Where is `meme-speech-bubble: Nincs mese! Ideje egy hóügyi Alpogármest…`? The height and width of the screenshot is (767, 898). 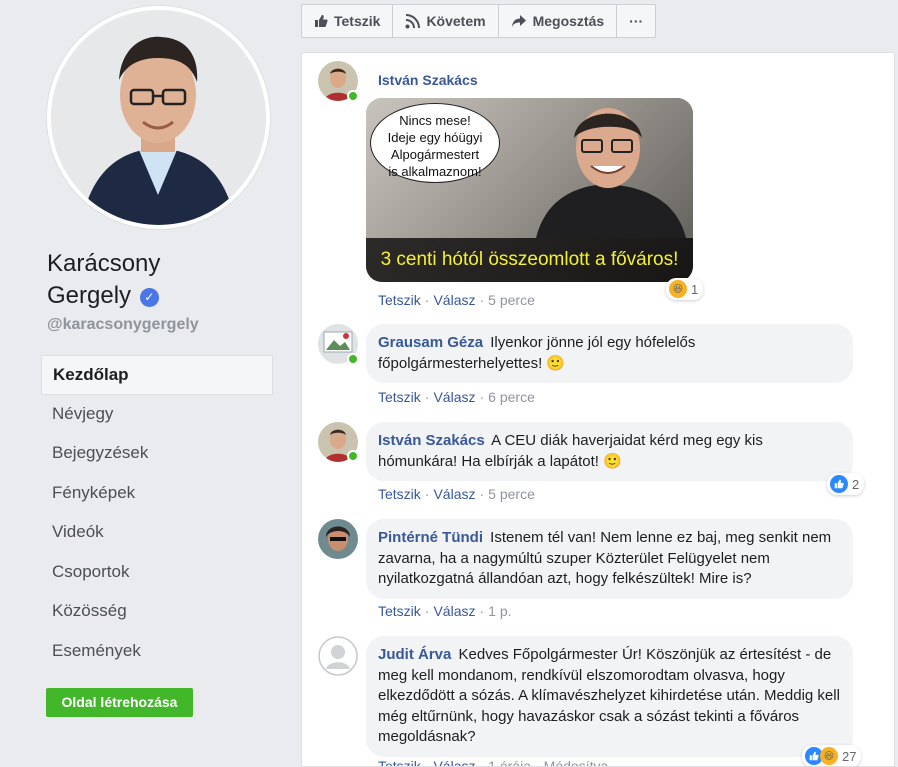
meme-speech-bubble: Nincs mese! Ideje egy hóügyi Alpogármest… is located at coordinates (435, 143).